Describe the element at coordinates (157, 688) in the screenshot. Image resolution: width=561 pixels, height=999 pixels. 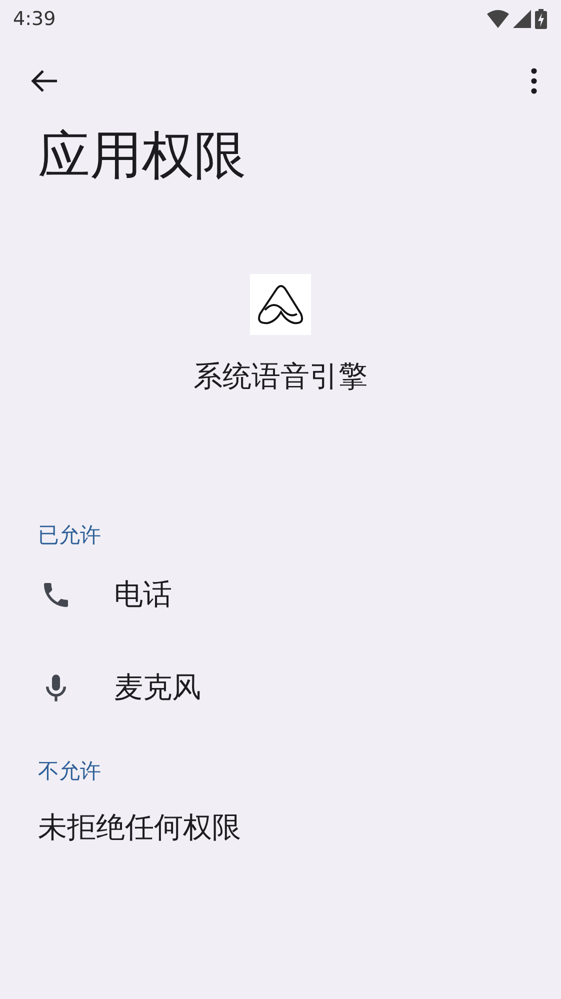
I see `permission-item: 麦克风` at that location.